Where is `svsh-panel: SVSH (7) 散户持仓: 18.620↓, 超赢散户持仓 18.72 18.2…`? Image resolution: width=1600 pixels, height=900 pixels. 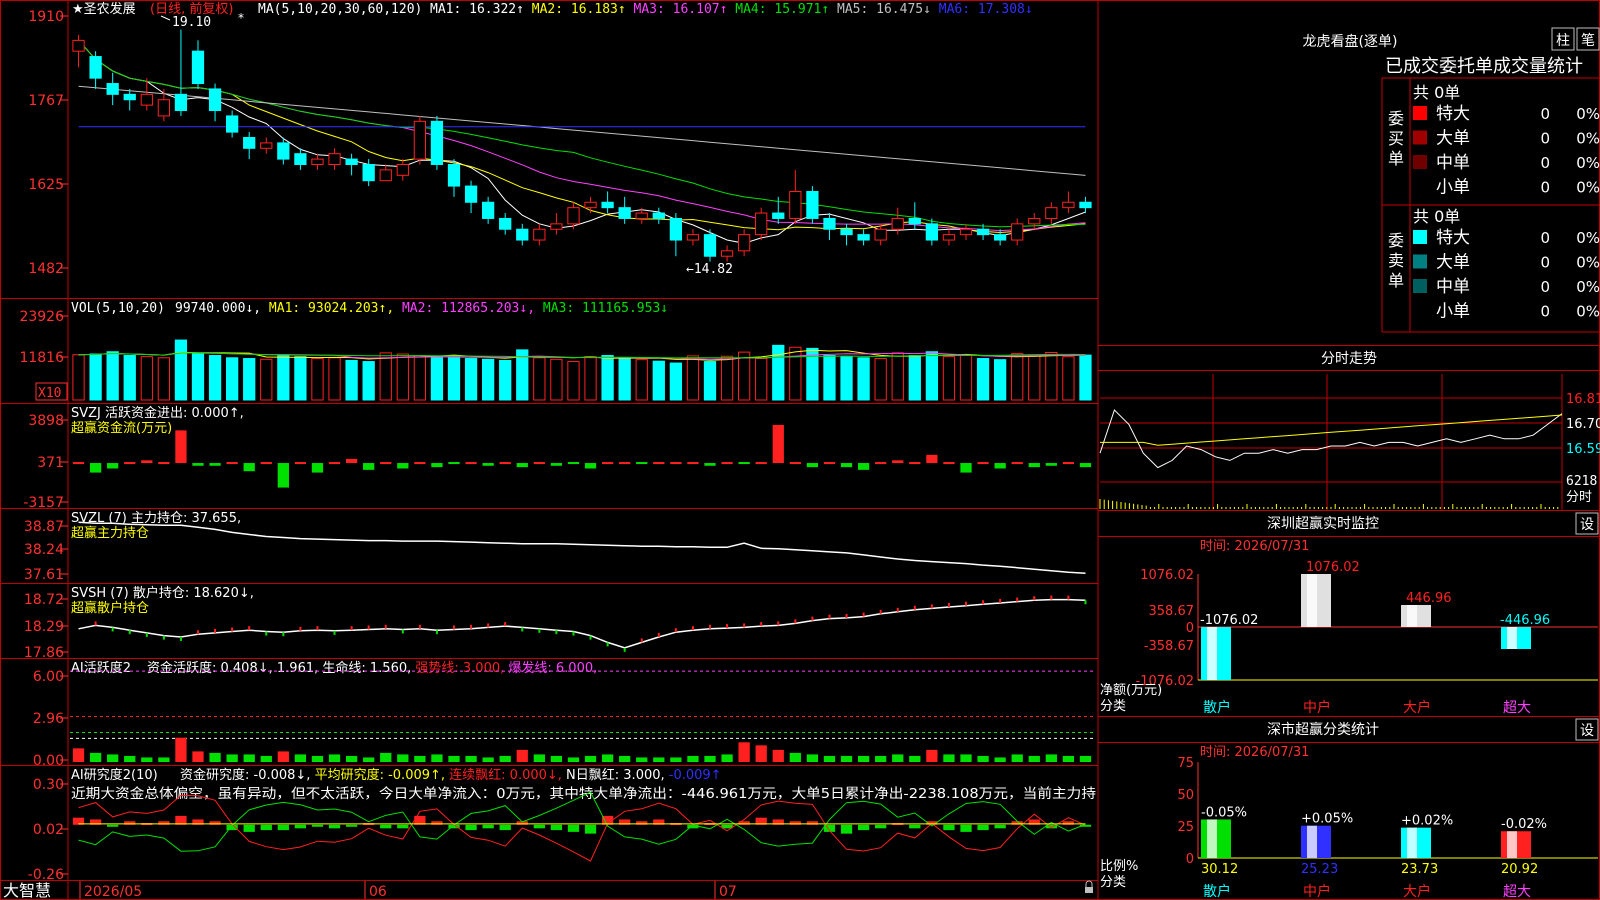 svsh-panel: SVSH (7) 散户持仓: 18.620↓, 超赢散户持仓 18.72 18.2… is located at coordinates (555, 623).